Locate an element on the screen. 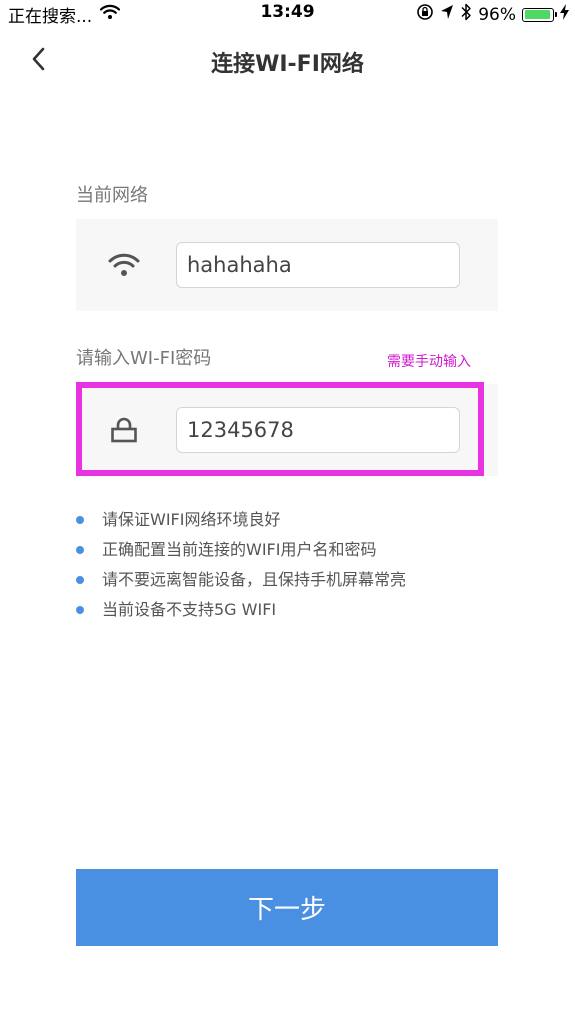 This screenshot has height=1022, width=575. password-section-label: 请输入WI-FI密码 is located at coordinates (144, 358).